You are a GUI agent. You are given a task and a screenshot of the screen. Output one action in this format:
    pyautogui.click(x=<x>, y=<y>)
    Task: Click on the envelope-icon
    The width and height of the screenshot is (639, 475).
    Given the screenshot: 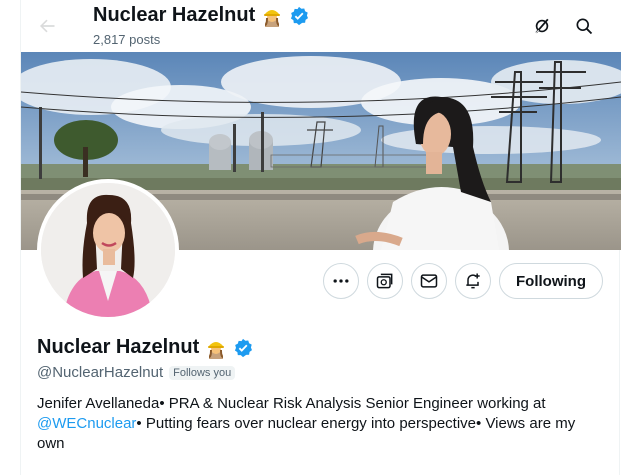 What is the action you would take?
    pyautogui.click(x=429, y=281)
    